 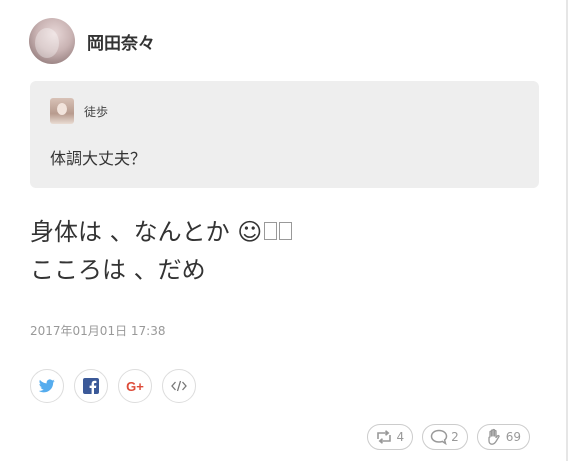 I want to click on quoted-post-header: 徒歩, so click(x=79, y=111).